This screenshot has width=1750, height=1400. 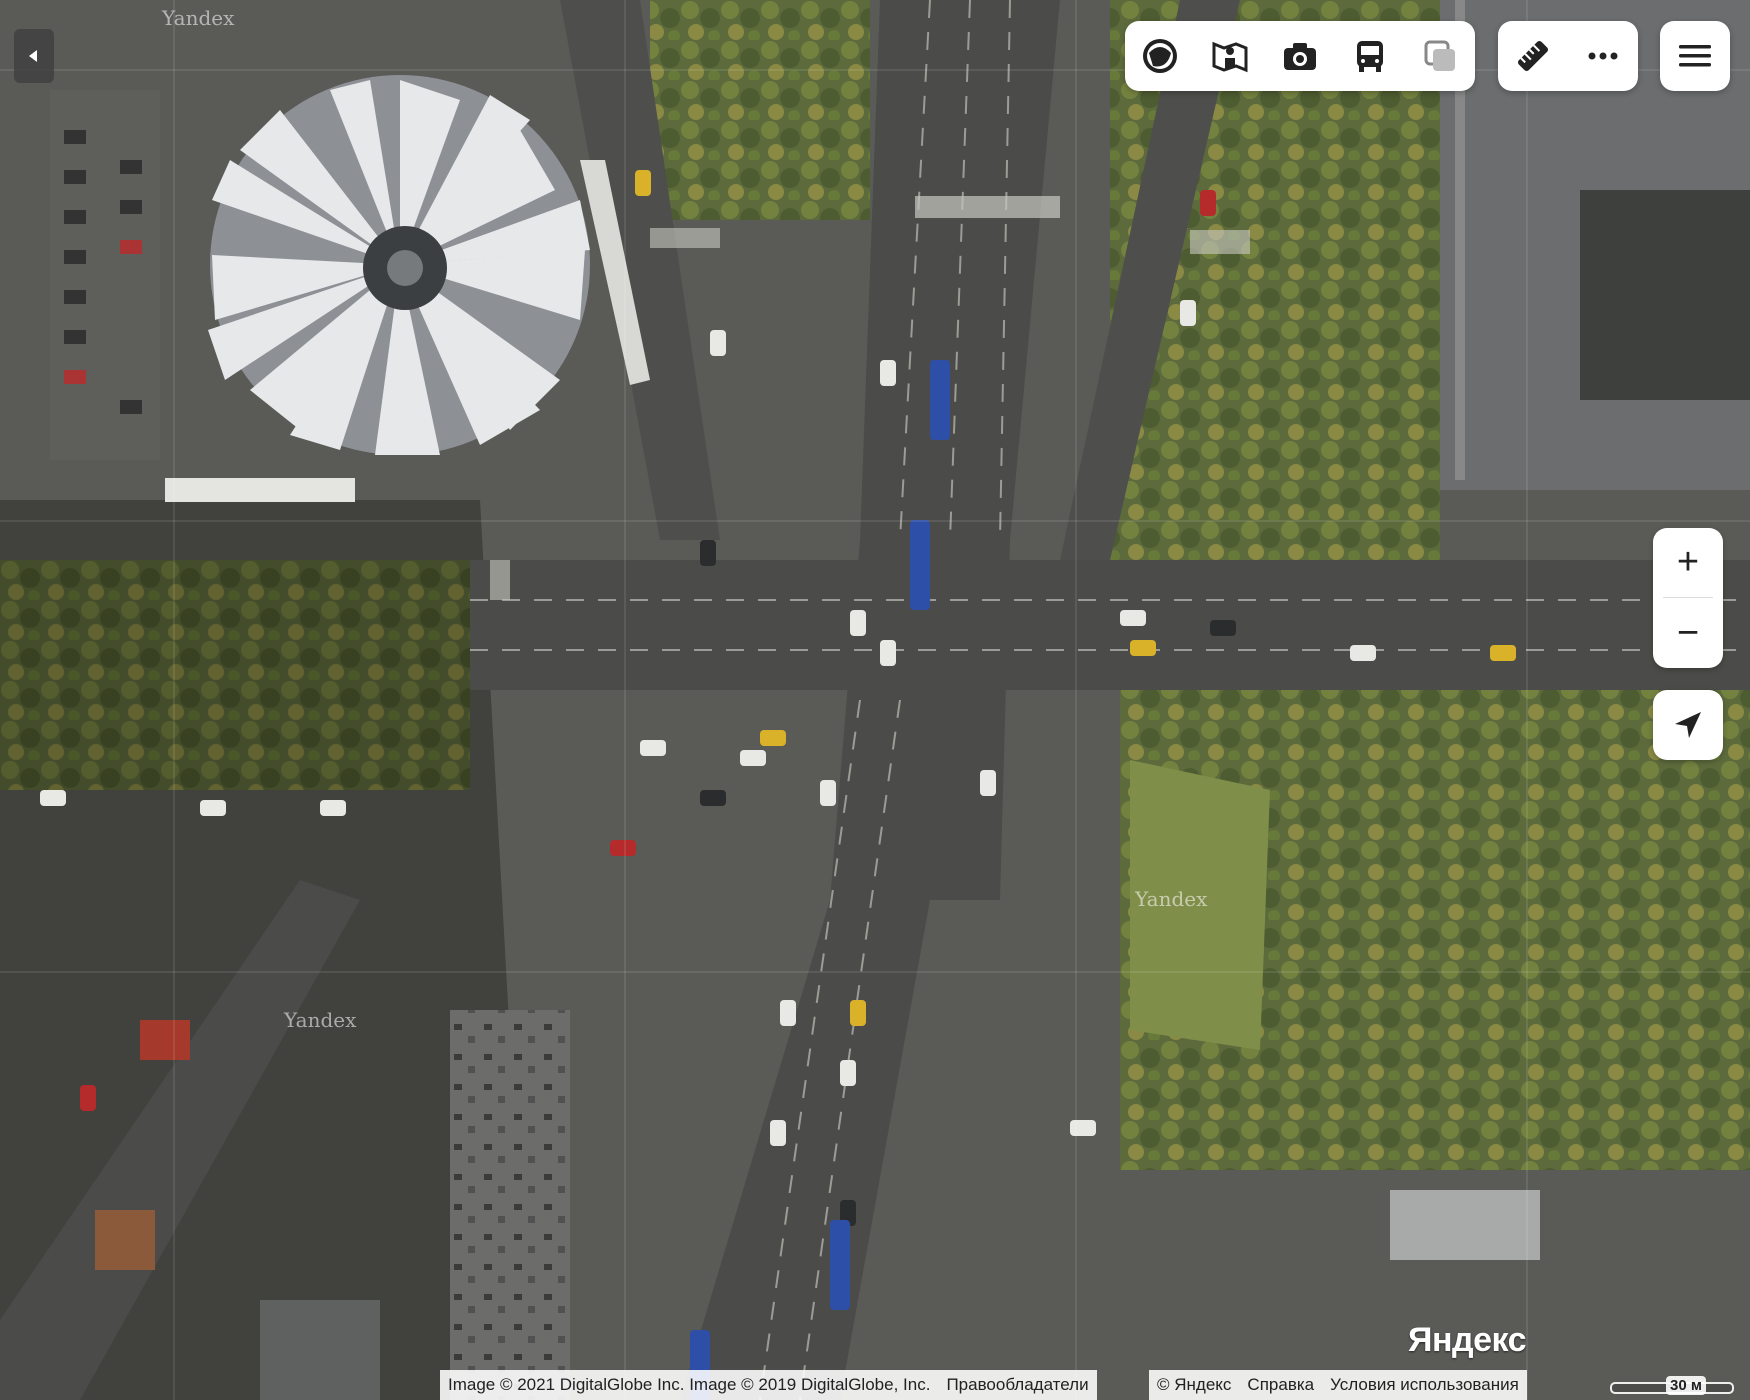 I want to click on map-scale: 30 м, so click(x=1672, y=1385).